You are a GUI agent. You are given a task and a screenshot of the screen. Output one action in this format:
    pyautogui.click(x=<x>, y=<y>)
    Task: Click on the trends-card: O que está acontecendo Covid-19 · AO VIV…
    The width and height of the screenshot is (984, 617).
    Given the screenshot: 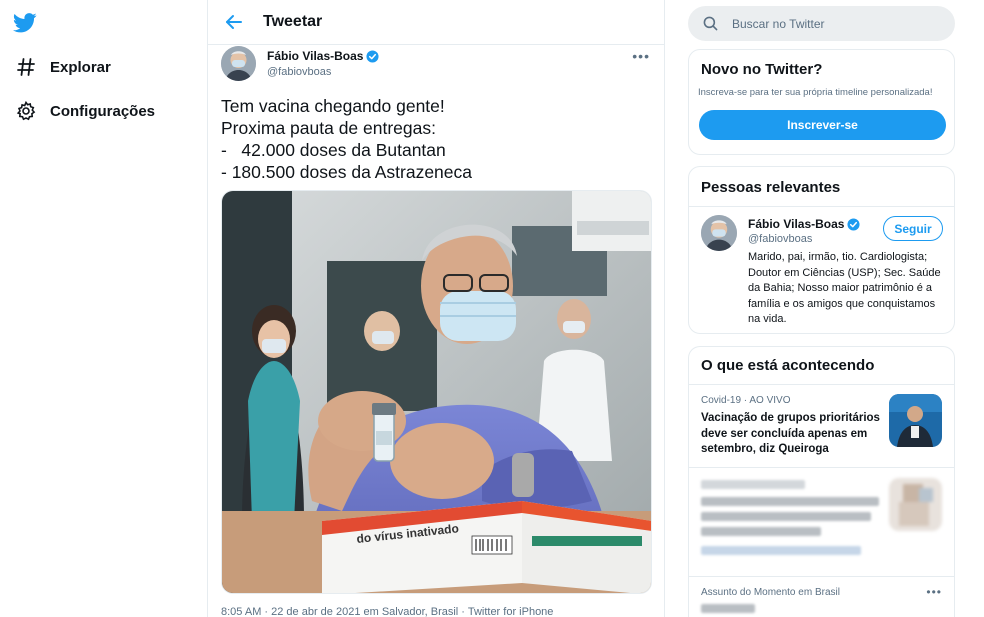 What is the action you would take?
    pyautogui.click(x=821, y=481)
    